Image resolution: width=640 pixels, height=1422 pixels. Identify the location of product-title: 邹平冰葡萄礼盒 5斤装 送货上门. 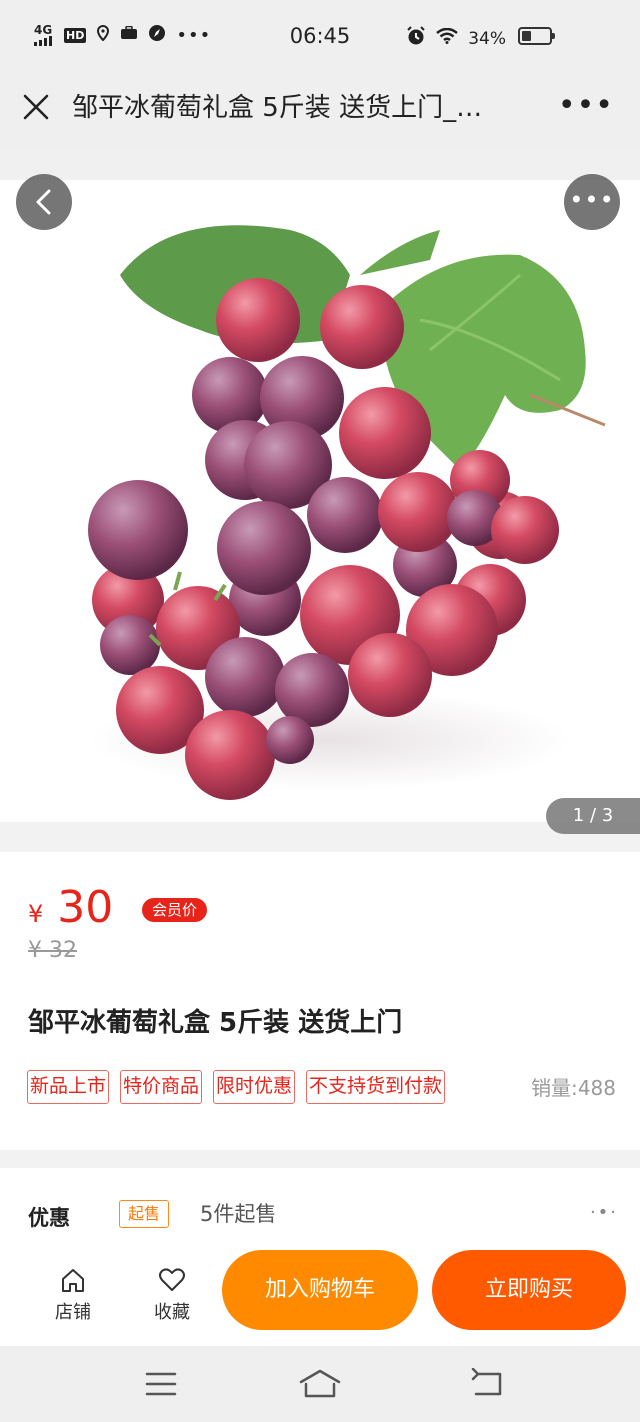
(215, 1023).